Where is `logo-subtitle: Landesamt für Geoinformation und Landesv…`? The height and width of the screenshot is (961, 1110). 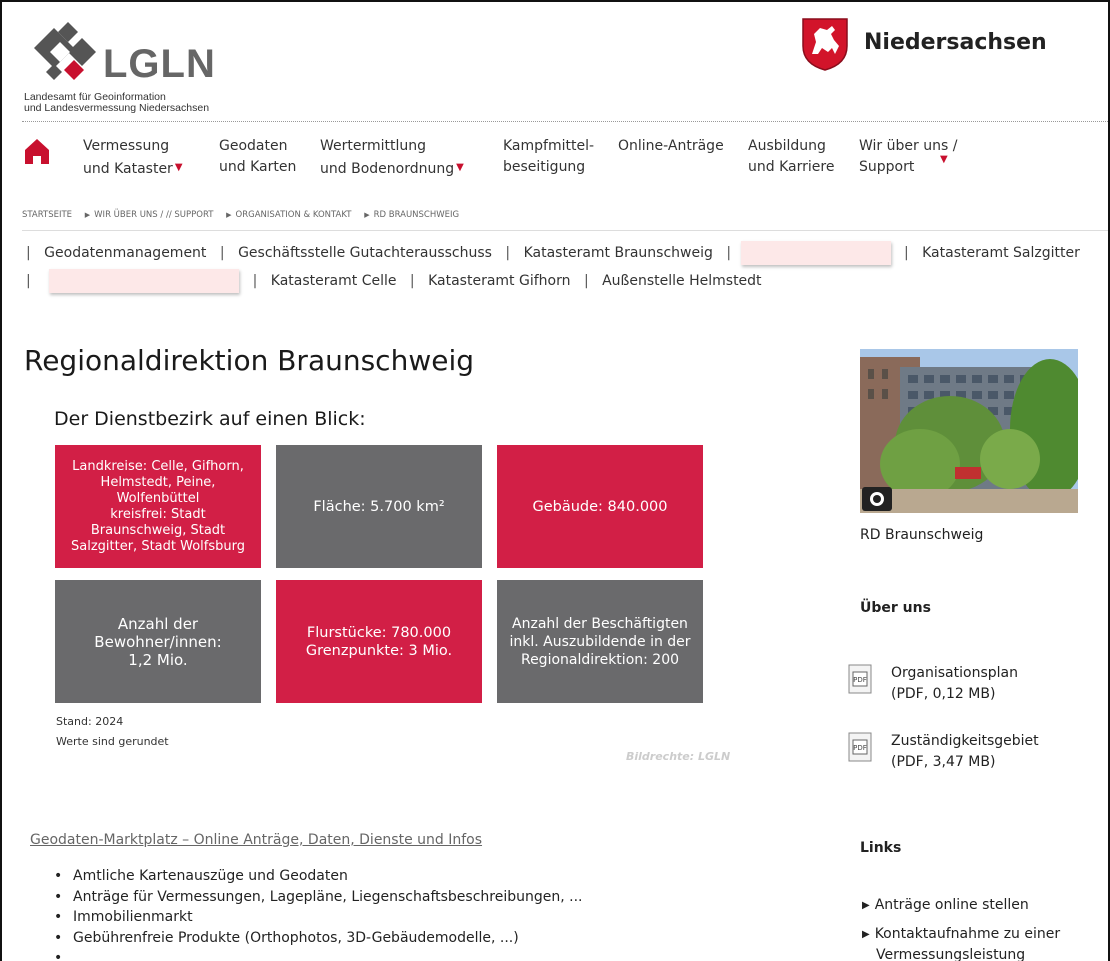 logo-subtitle: Landesamt für Geoinformation und Landesv… is located at coordinates (116, 103).